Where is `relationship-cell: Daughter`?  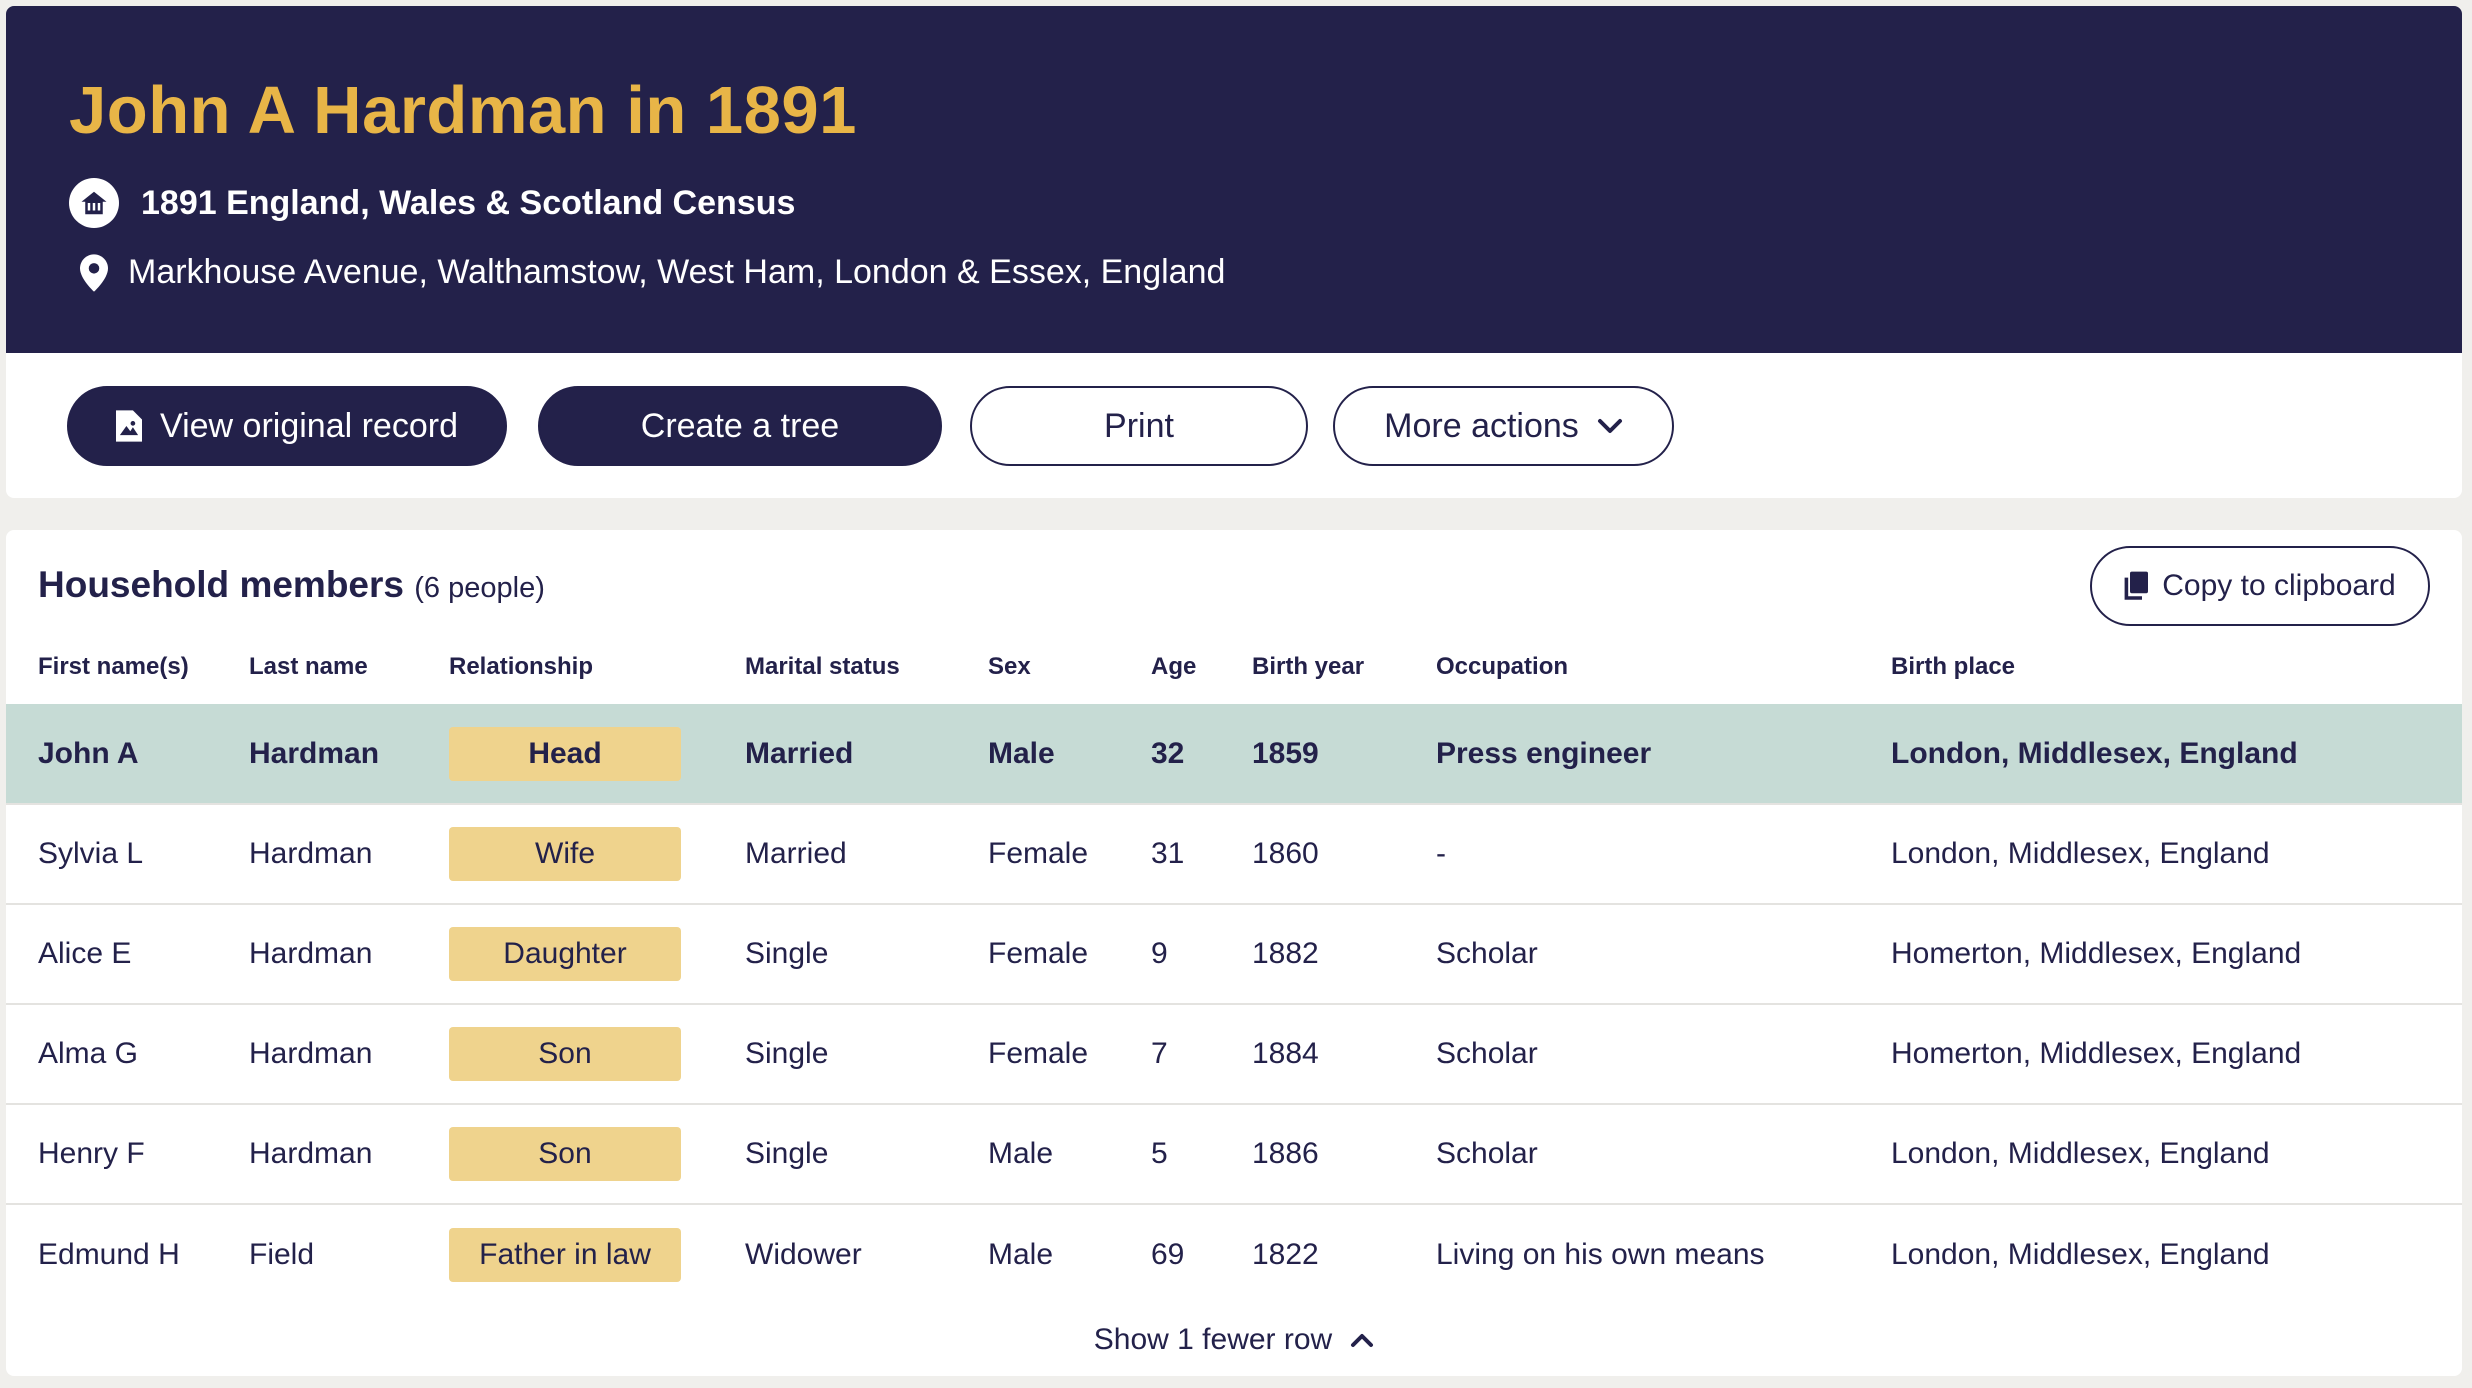
relationship-cell: Daughter is located at coordinates (597, 953).